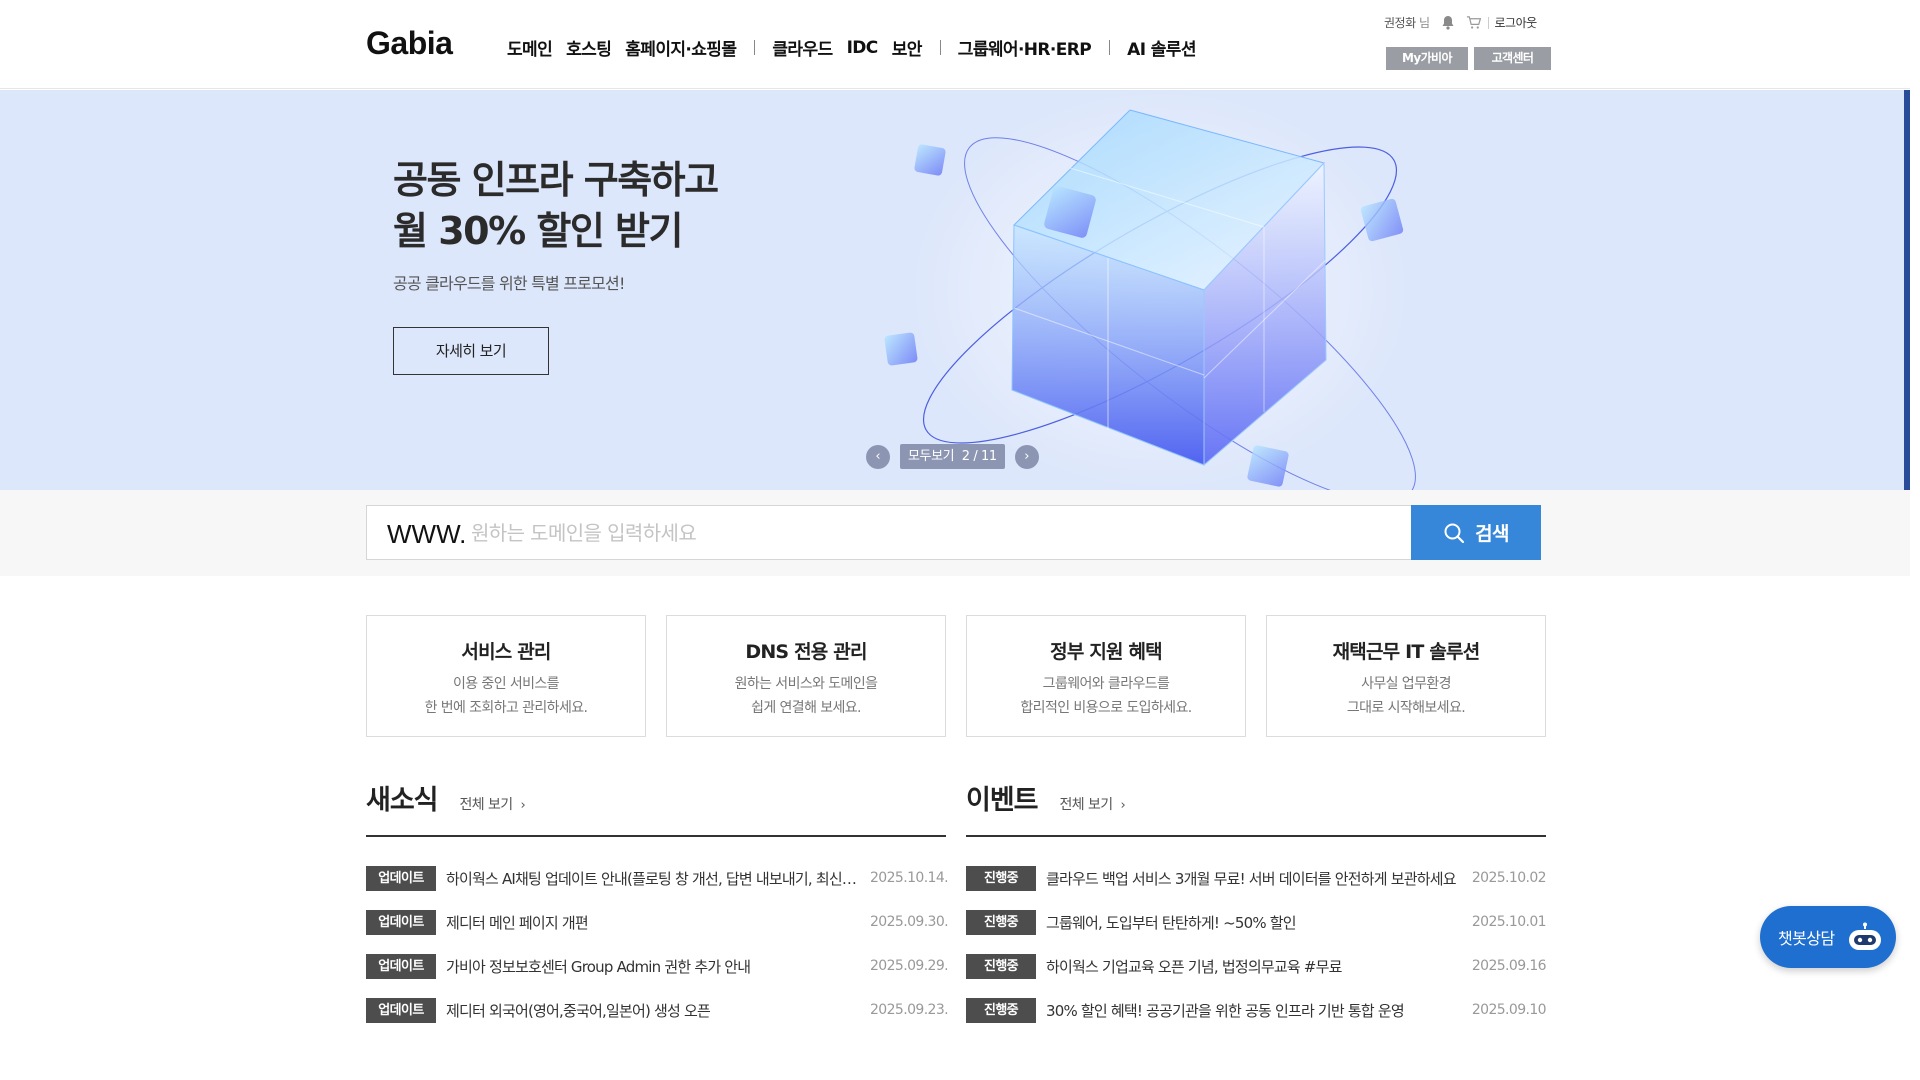  Describe the element at coordinates (1086, 805) in the screenshot. I see `event-view-all-label: 전체 보기` at that location.